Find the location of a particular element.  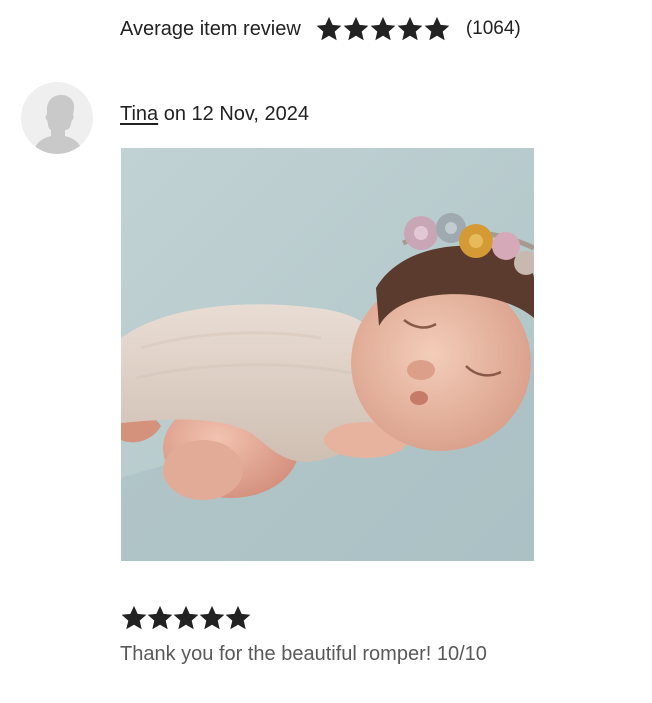

average-rating-stars is located at coordinates (382, 29).